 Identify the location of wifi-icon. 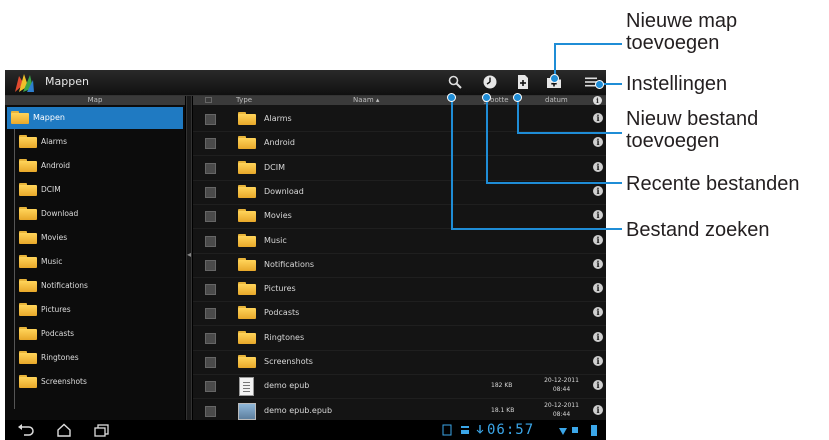
(563, 431).